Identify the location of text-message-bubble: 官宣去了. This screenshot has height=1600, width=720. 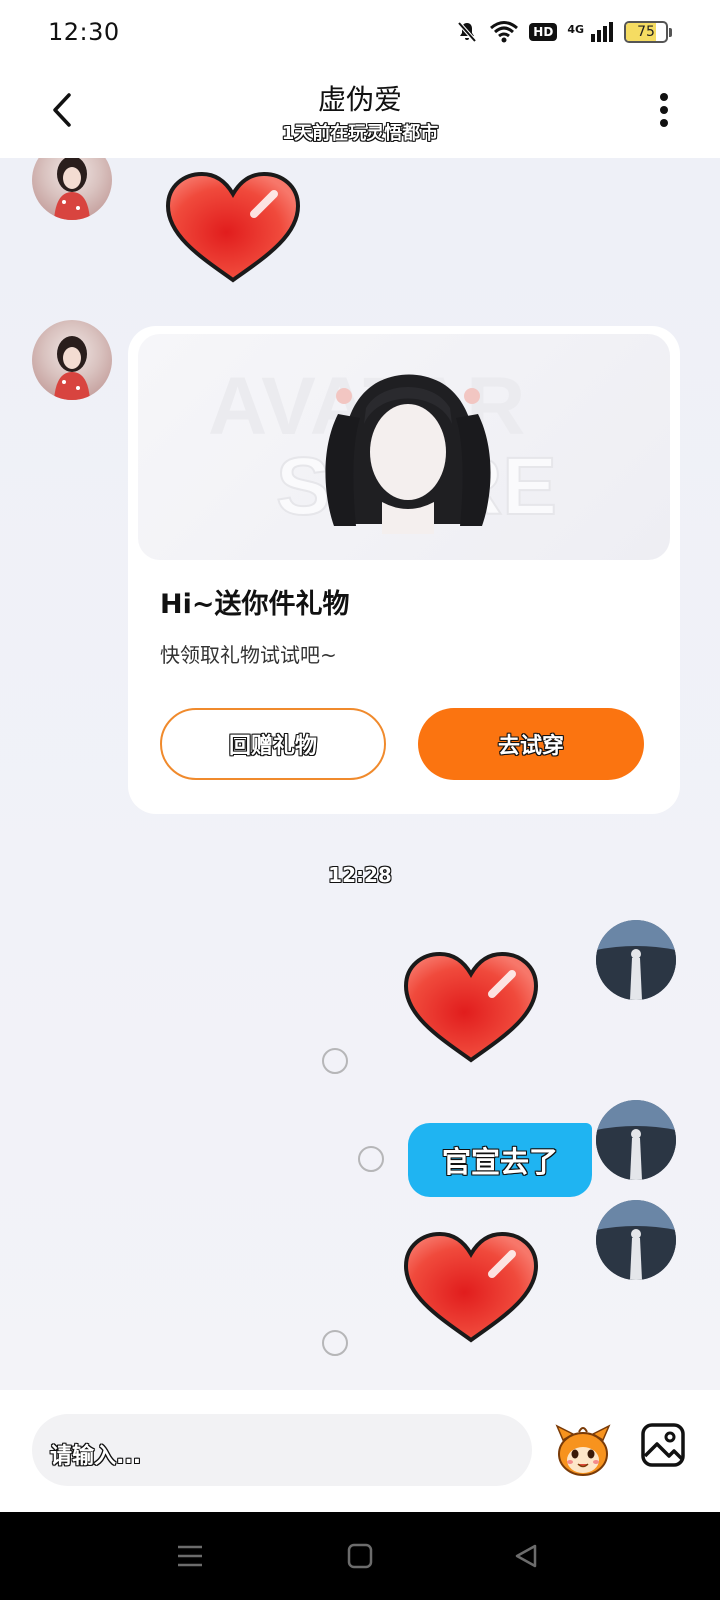
(500, 1160).